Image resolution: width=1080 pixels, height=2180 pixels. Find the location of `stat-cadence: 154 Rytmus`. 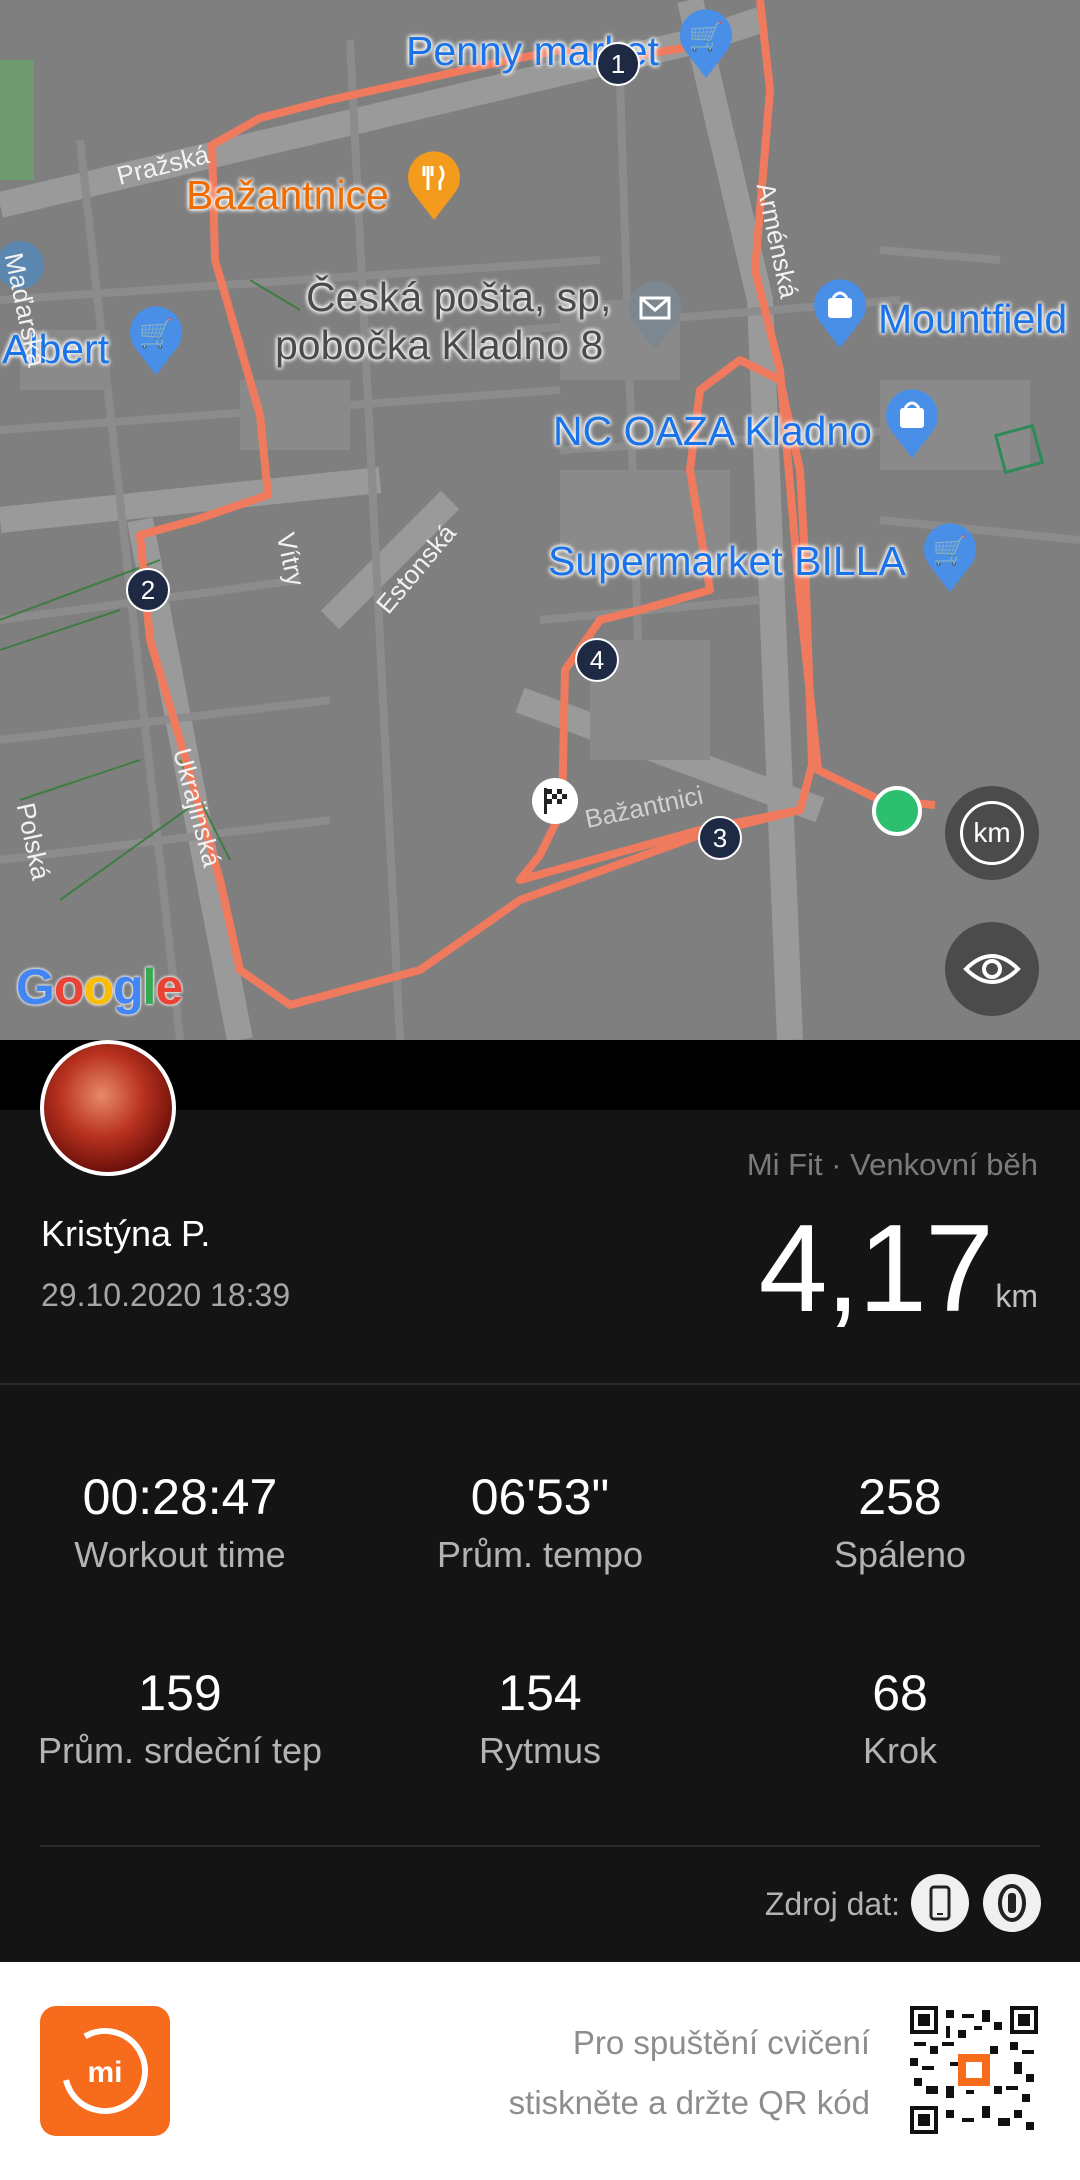

stat-cadence: 154 Rytmus is located at coordinates (540, 1718).